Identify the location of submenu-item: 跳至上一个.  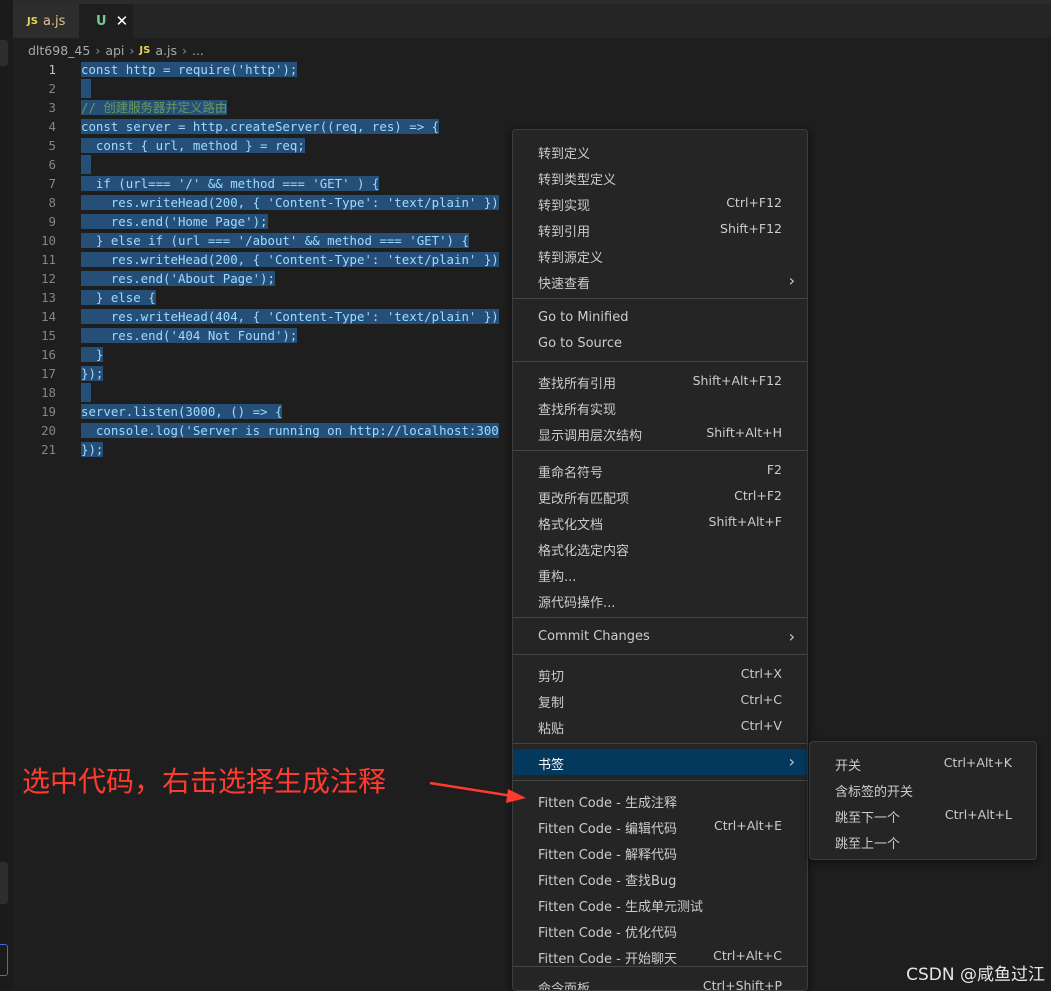
(923, 841).